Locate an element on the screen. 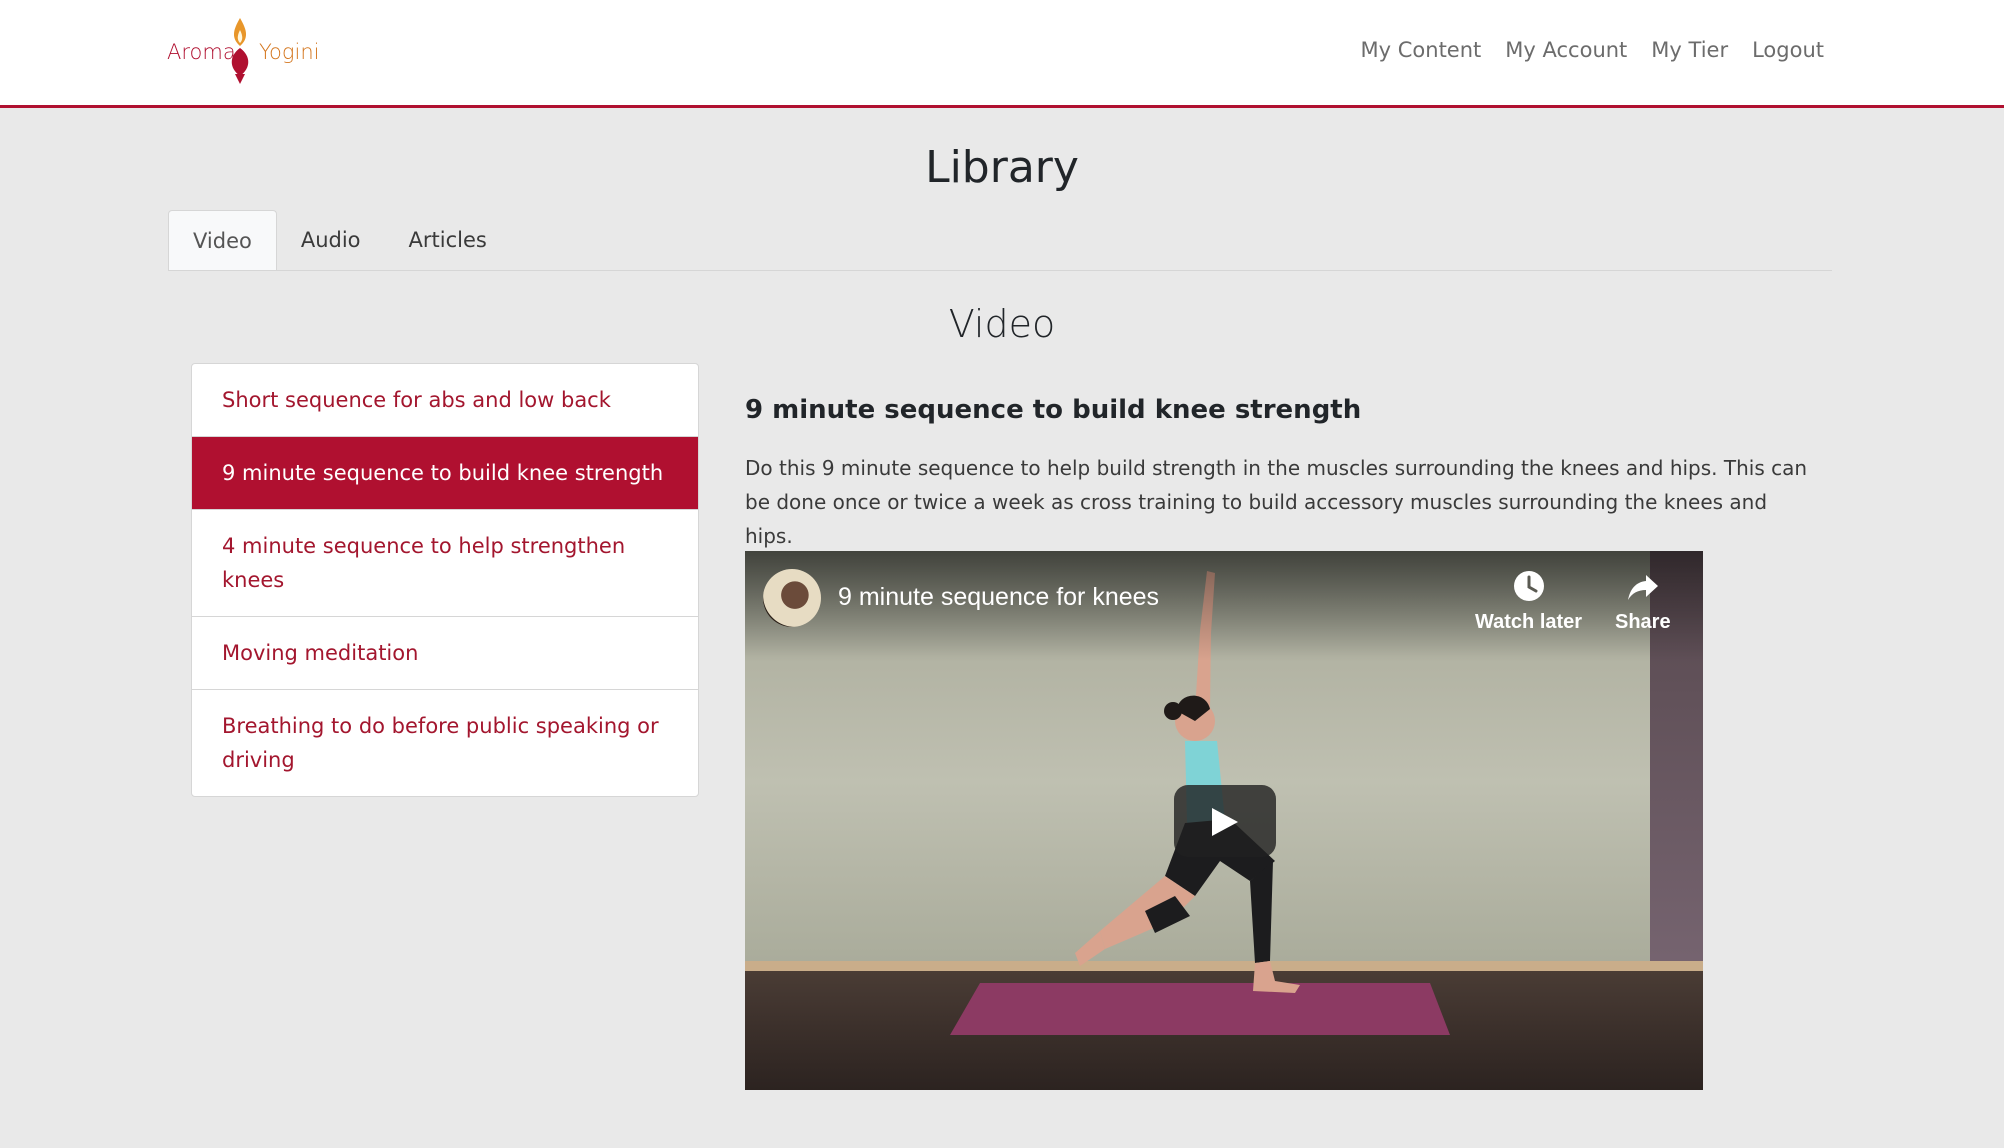  play-button is located at coordinates (1225, 821).